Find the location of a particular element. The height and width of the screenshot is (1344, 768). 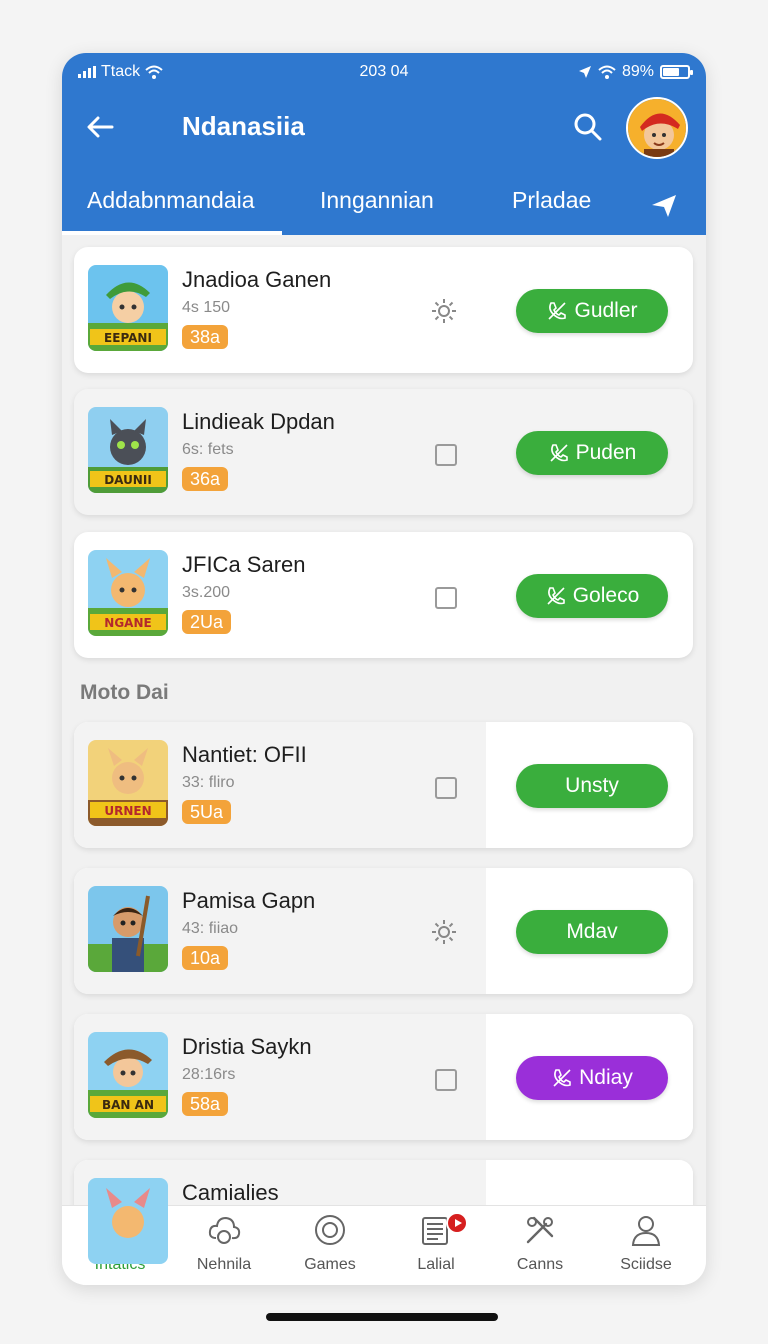

button-label: Unsty is located at coordinates (592, 785).